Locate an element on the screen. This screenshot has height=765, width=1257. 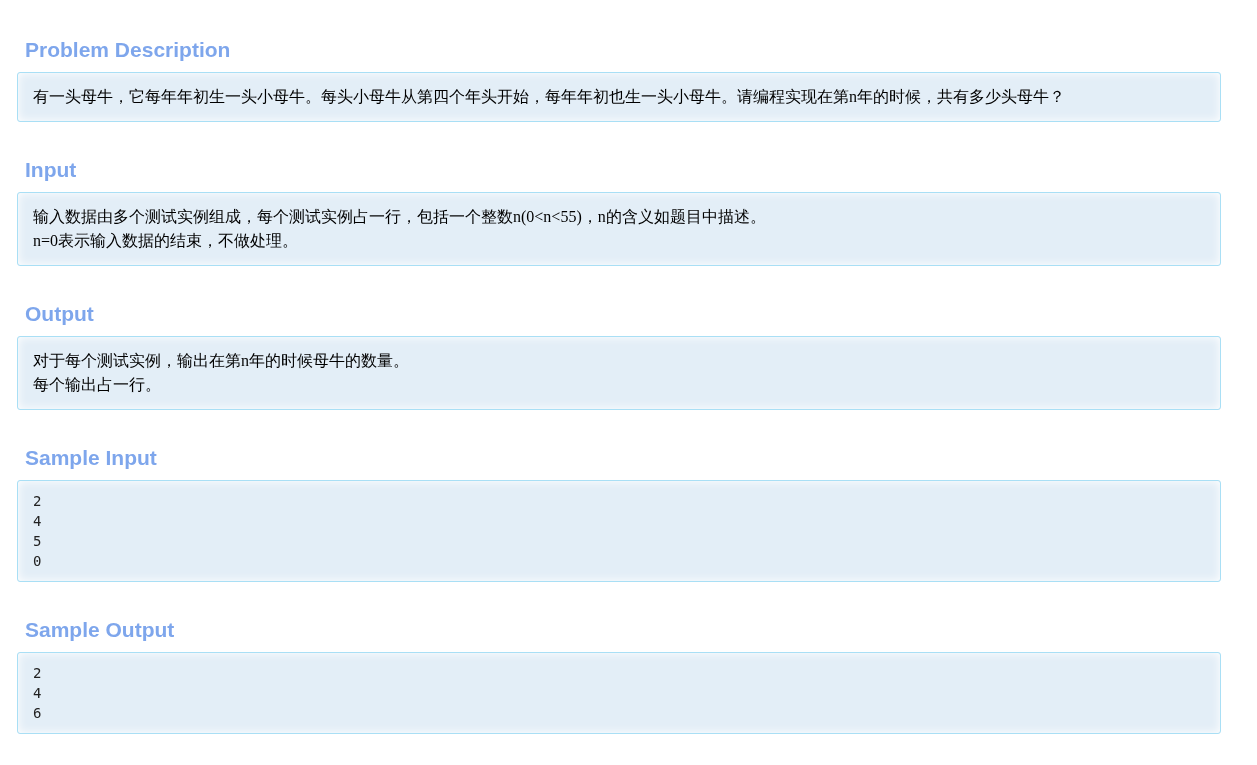
code-line: 6 is located at coordinates (37, 713).